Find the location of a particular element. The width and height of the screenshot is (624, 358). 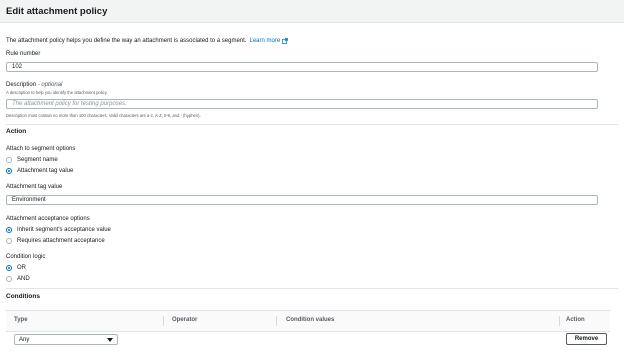

radio-attachment-tag-value: Attachment tag value is located at coordinates (39, 171).